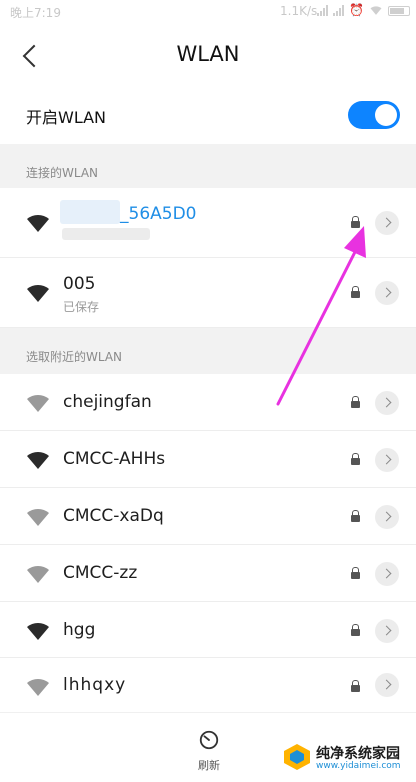 The image size is (416, 782). Describe the element at coordinates (208, 516) in the screenshot. I see `network-row: CMCC-xaDq` at that location.